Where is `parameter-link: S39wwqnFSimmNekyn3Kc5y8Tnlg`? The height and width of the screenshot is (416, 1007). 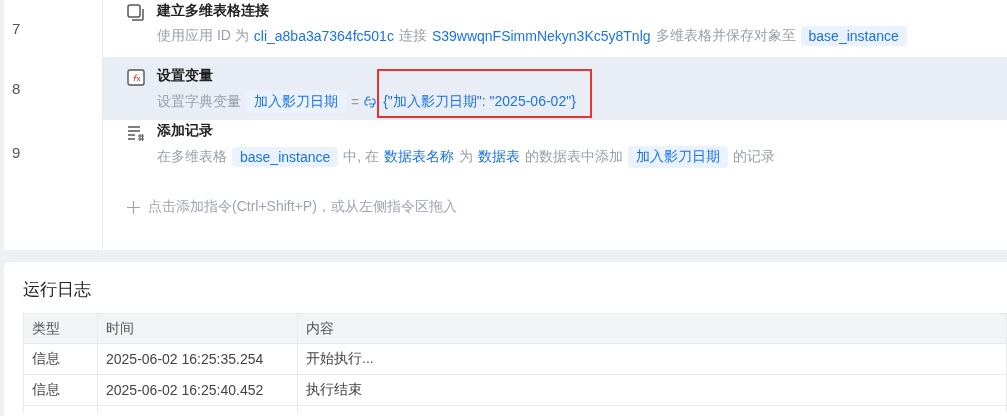
parameter-link: S39wwqnFSimmNekyn3Kc5y8Tnlg is located at coordinates (541, 36).